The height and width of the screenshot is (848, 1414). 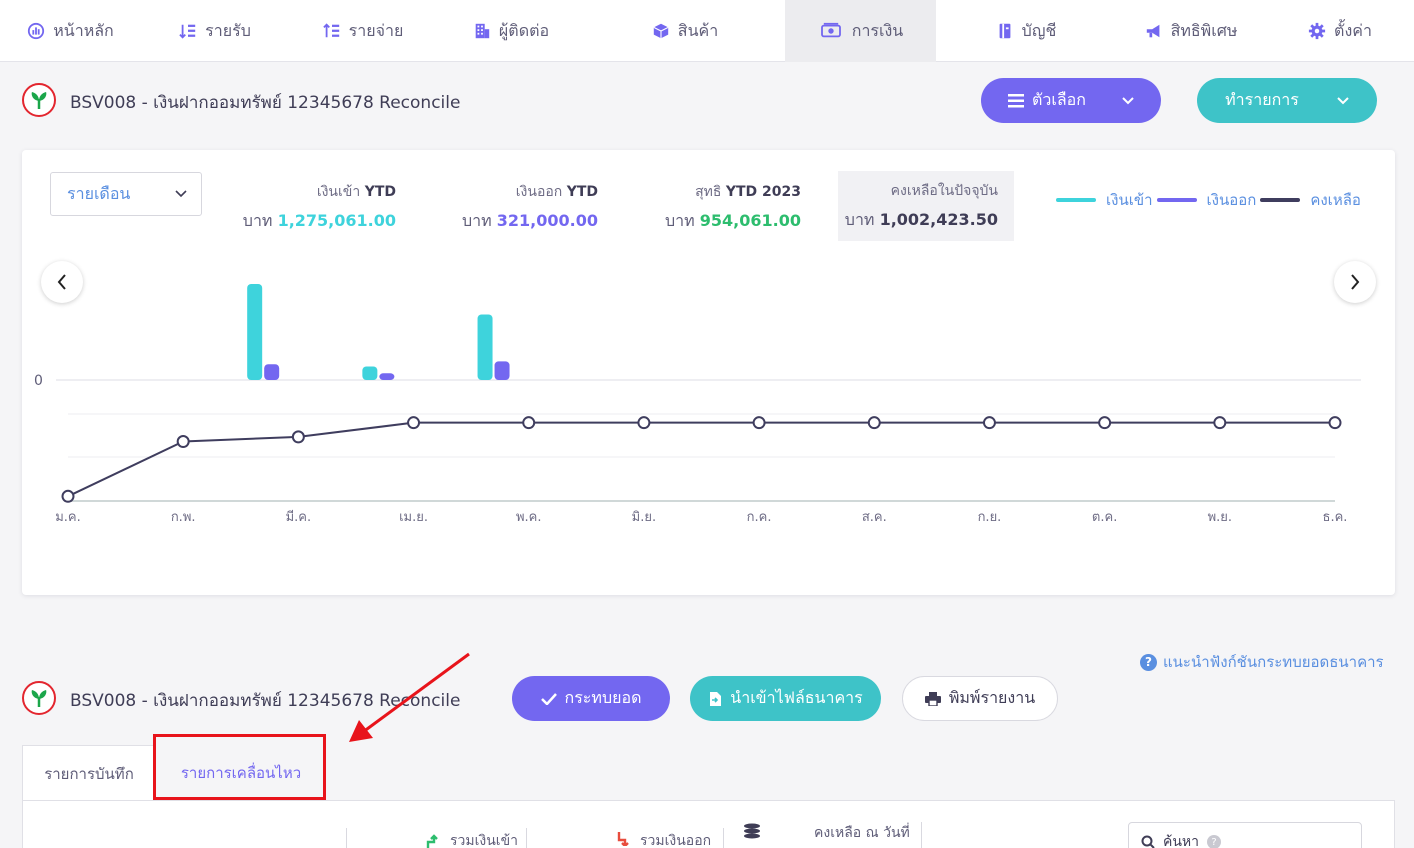 What do you see at coordinates (1005, 31) in the screenshot?
I see `ledger-icon` at bounding box center [1005, 31].